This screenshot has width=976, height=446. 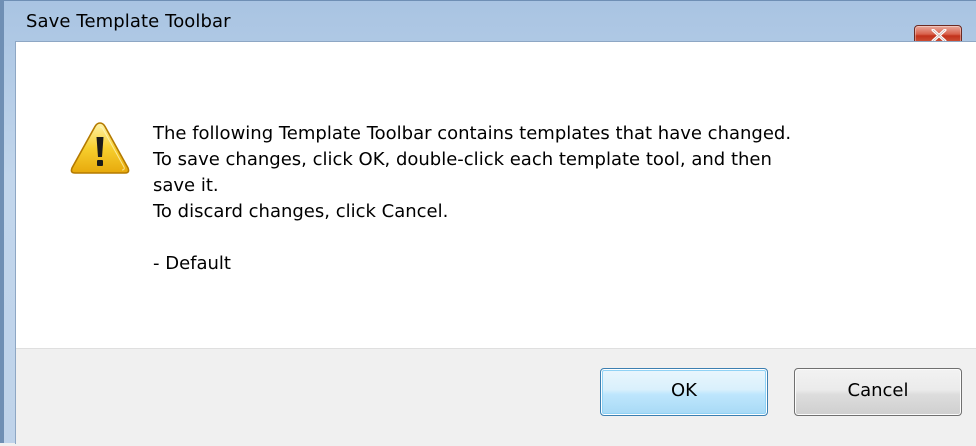 I want to click on ok-button: OK, so click(x=684, y=392).